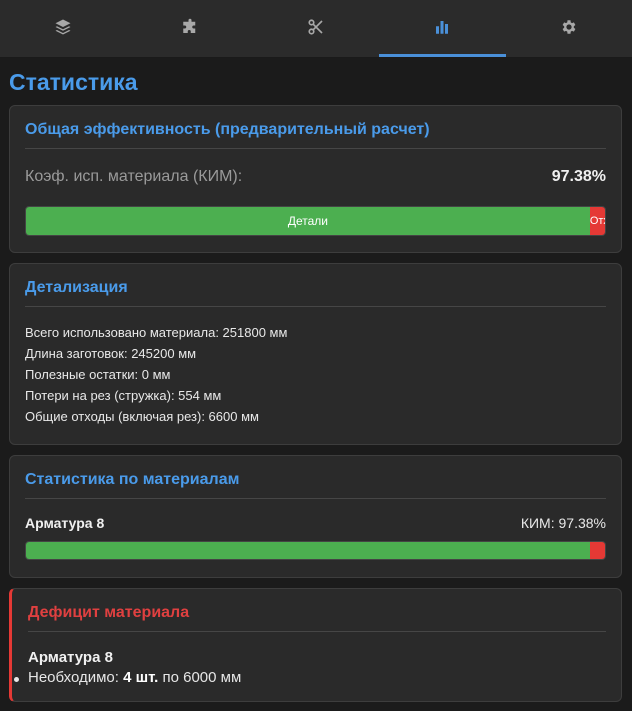 The height and width of the screenshot is (711, 632). I want to click on gear-icon, so click(569, 26).